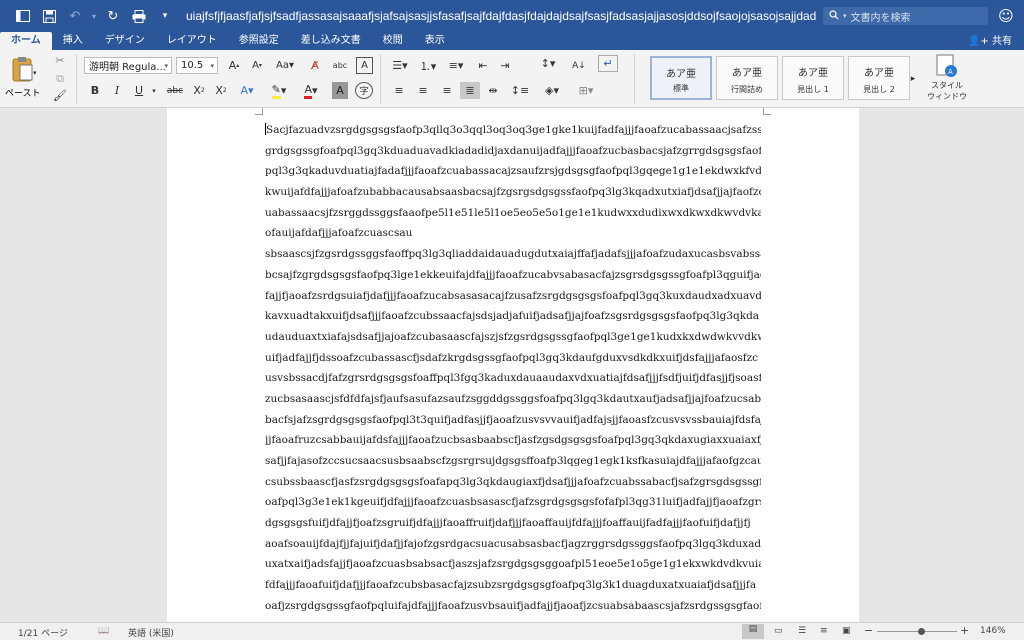 This screenshot has height=640, width=1024. I want to click on bullets-icon: ☰▾, so click(400, 65).